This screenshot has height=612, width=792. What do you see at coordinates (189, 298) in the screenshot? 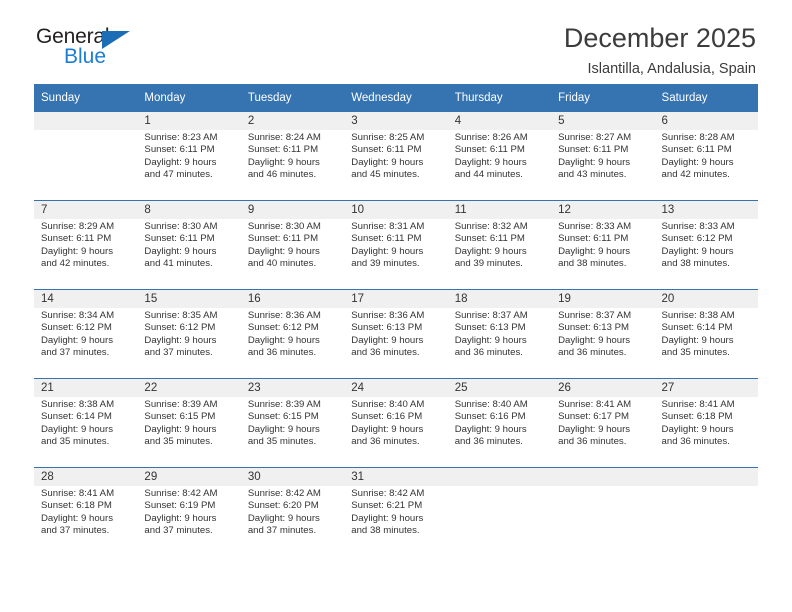
I see `day-number-15: 15` at bounding box center [189, 298].